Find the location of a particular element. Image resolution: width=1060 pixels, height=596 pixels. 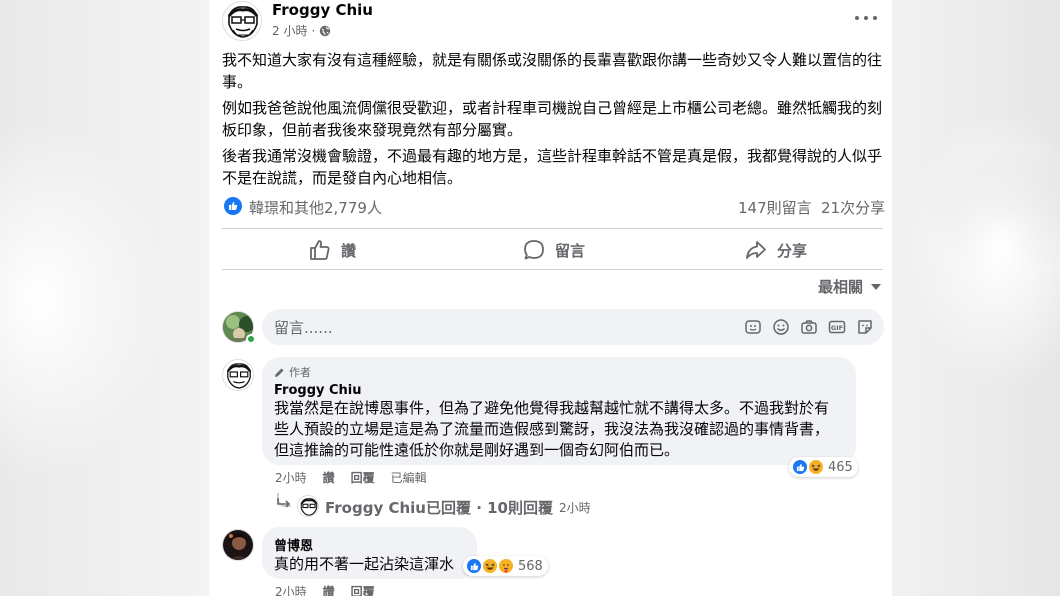

pencil-icon is located at coordinates (279, 372).